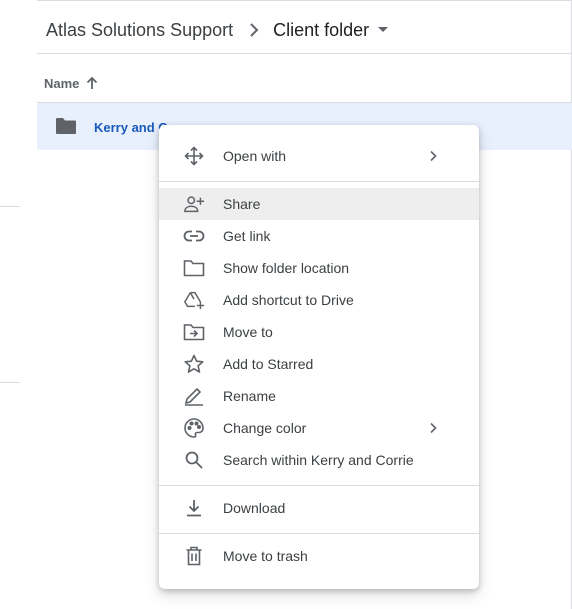 Image resolution: width=572 pixels, height=609 pixels. I want to click on menu-item-search-within: Search within Kerry and Corrie, so click(319, 460).